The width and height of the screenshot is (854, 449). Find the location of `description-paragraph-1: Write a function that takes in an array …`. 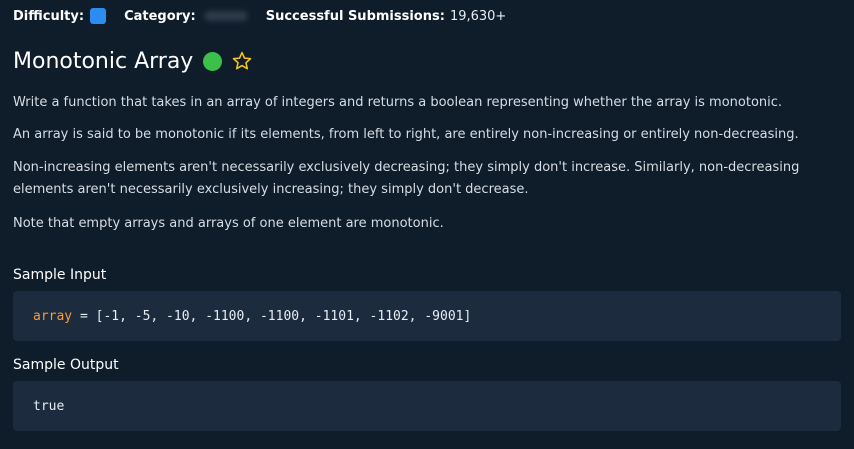

description-paragraph-1: Write a function that takes in an array … is located at coordinates (398, 102).